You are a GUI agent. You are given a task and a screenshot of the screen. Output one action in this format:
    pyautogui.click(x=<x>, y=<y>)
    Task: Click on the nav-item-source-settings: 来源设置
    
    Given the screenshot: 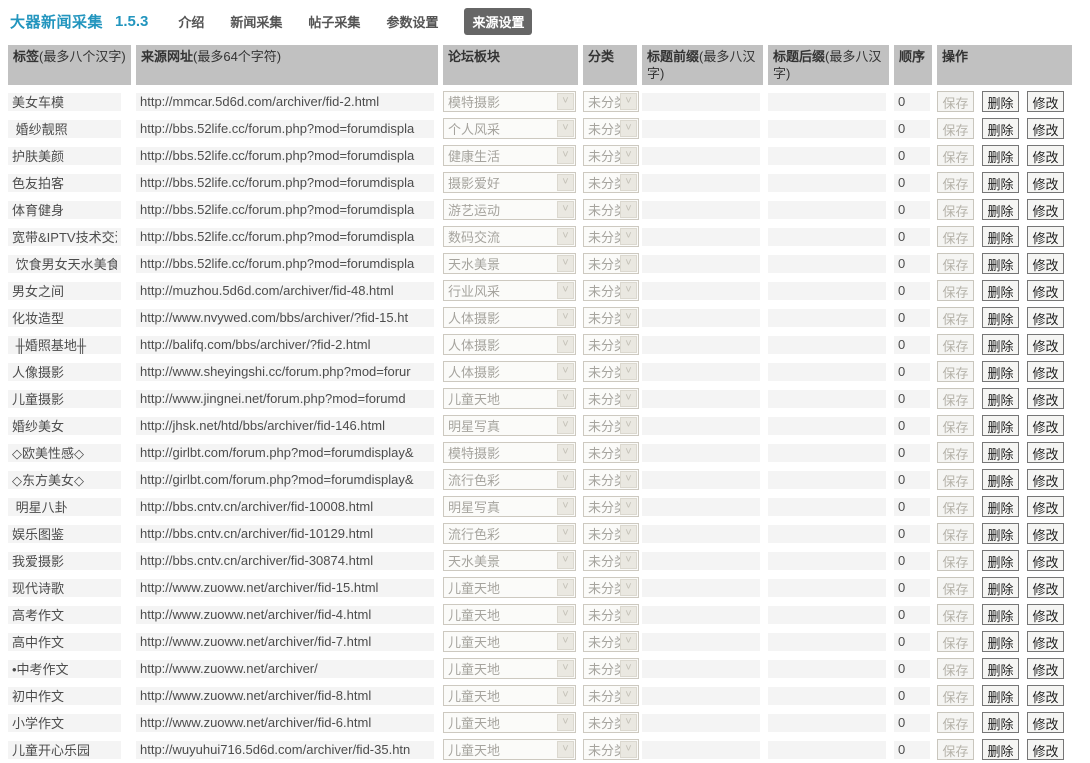 What is the action you would take?
    pyautogui.click(x=498, y=21)
    